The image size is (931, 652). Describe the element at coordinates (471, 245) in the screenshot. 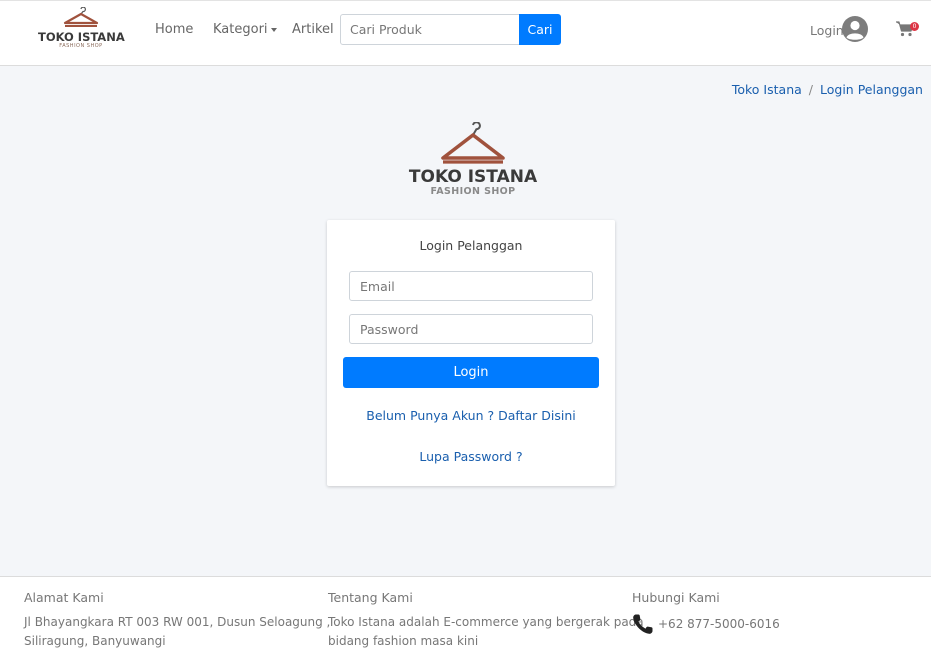

I see `login-title: Login Pelanggan` at that location.